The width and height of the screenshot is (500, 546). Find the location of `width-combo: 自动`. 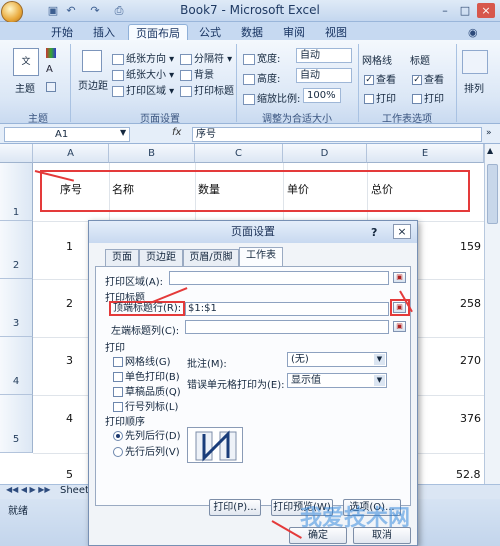

width-combo: 自动 is located at coordinates (324, 55).